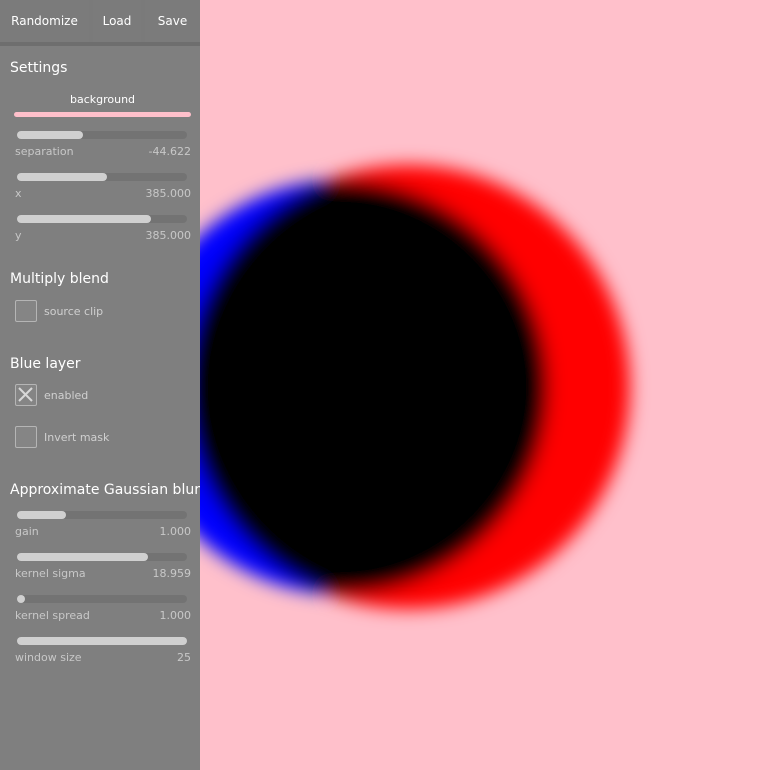 This screenshot has width=770, height=770. I want to click on y-value: 385.000, so click(168, 235).